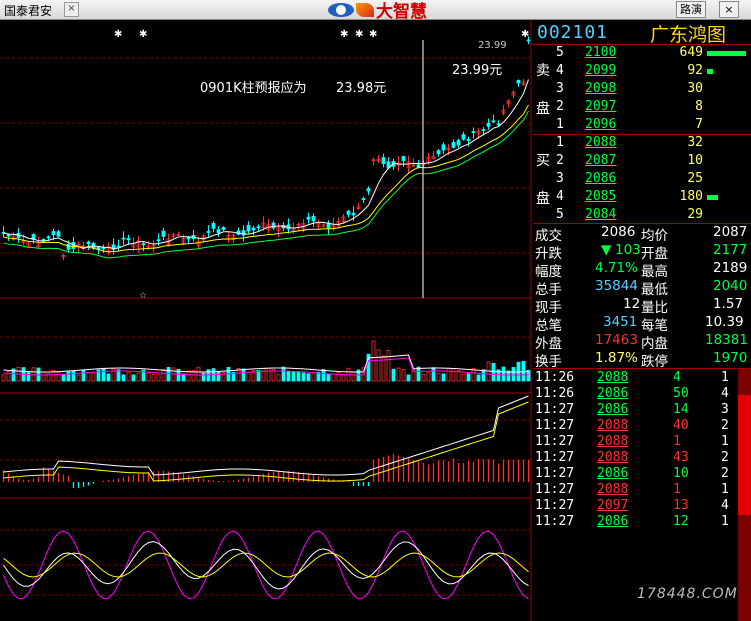 The width and height of the screenshot is (751, 621). Describe the element at coordinates (359, 34) in the screenshot. I see `star-marker: ✱` at that location.